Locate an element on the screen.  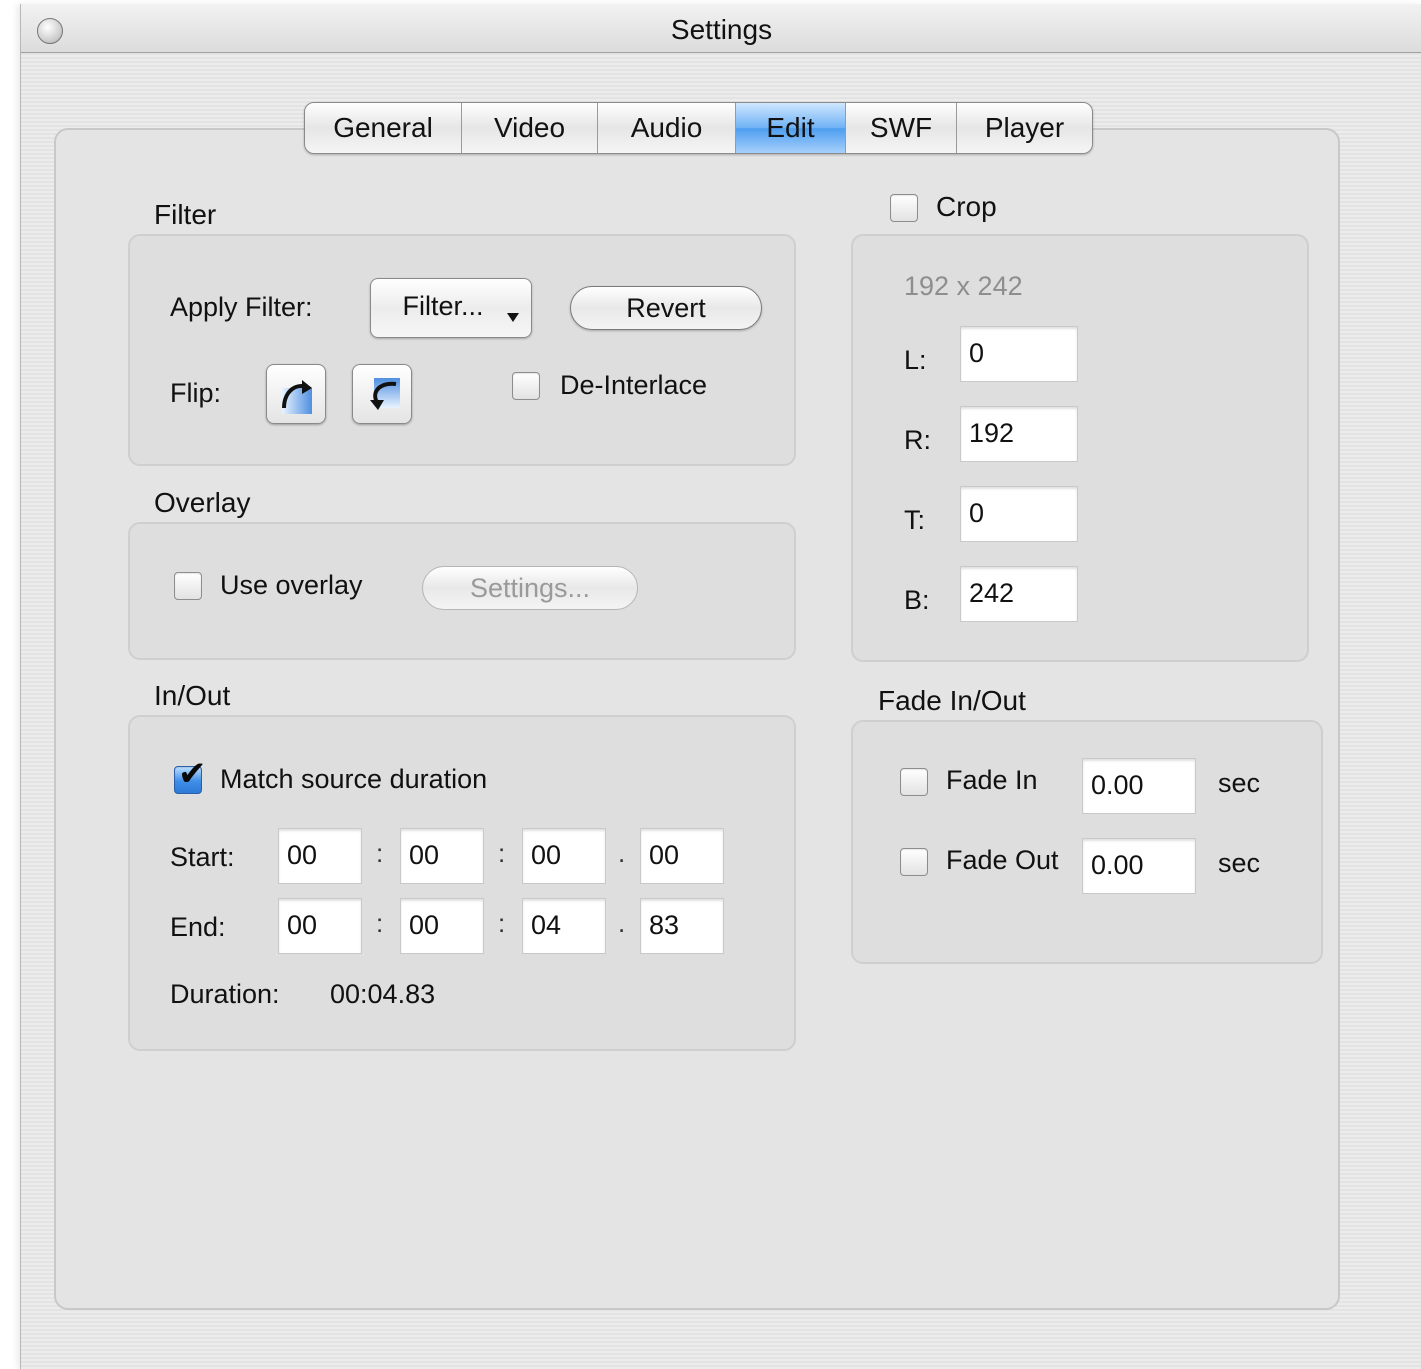
tab-player: Player is located at coordinates (1024, 128).